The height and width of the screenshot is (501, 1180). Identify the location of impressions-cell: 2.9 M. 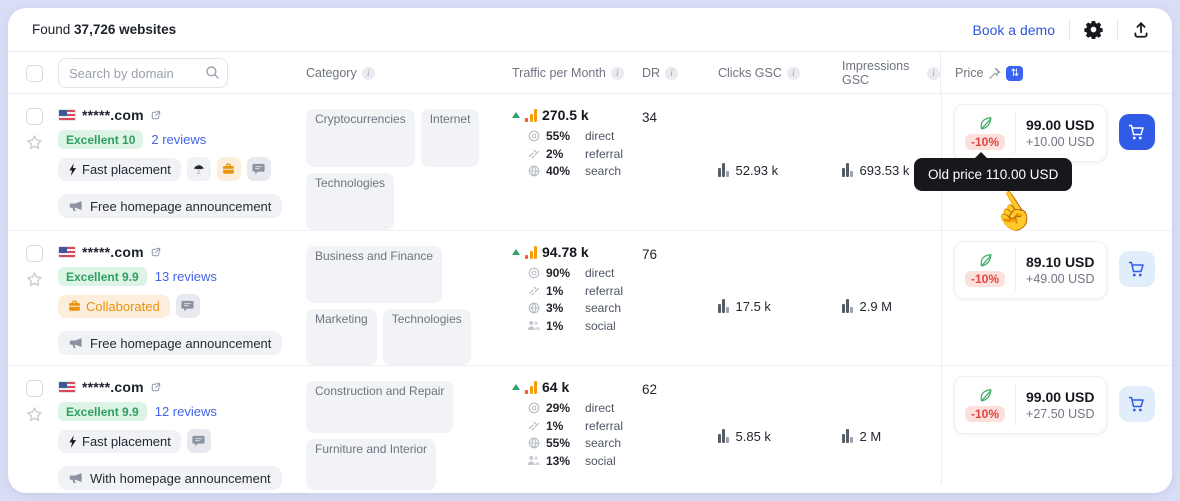
(891, 304).